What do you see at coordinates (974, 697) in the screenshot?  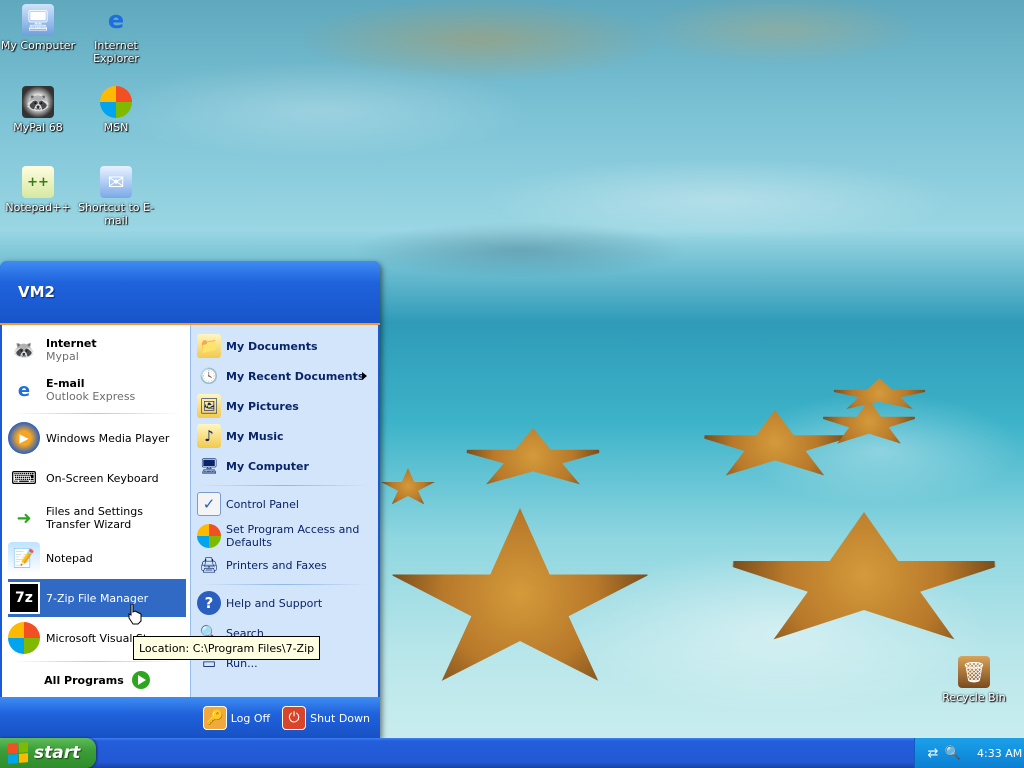 I see `desktop-icon-label: Recycle Bin` at bounding box center [974, 697].